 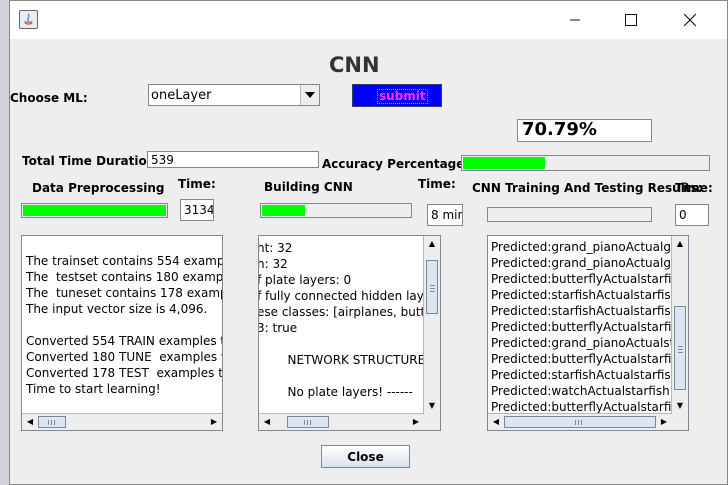 I want to click on preprocessing-output-line: The testset contains 180 examples, so click(x=124, y=277).